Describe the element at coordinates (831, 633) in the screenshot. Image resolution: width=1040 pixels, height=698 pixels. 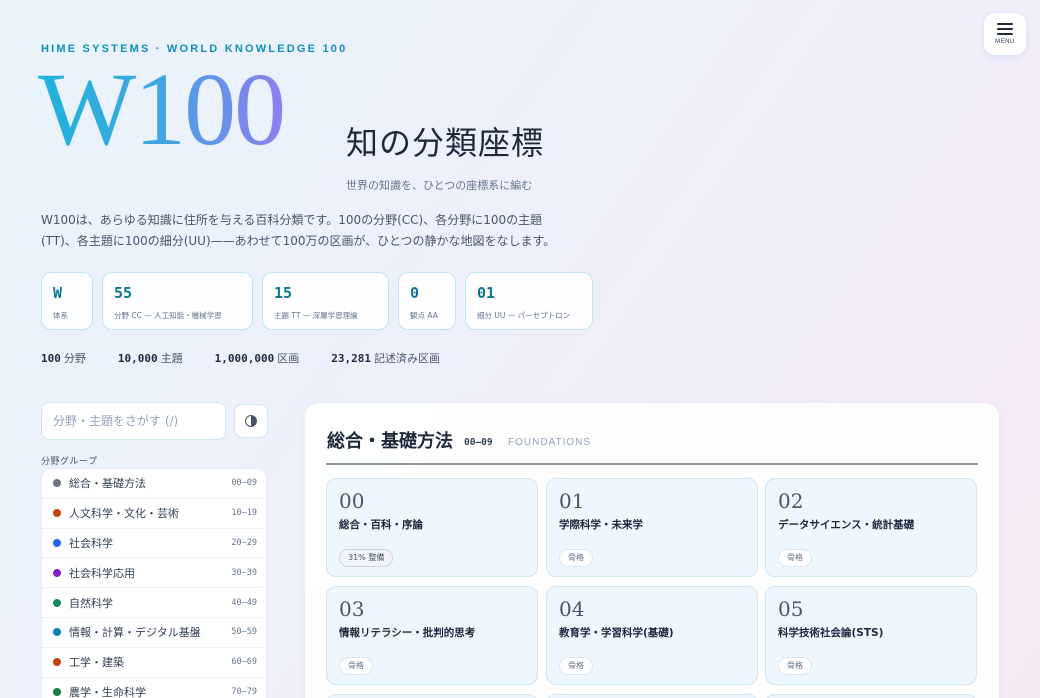
I see `card-name: 科学技術社会論(STS)` at that location.